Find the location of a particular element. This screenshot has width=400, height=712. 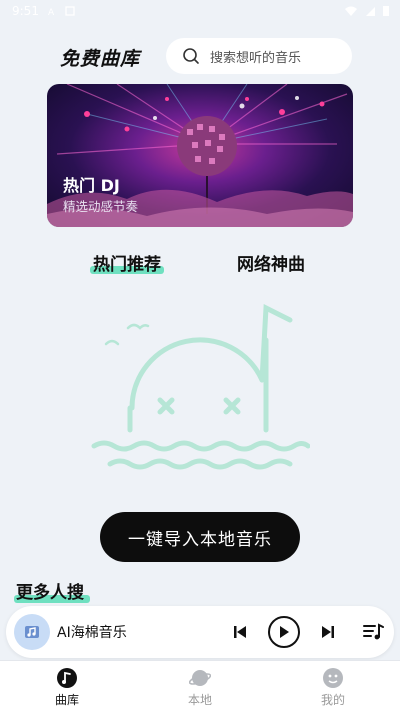

face-icon is located at coordinates (333, 678).